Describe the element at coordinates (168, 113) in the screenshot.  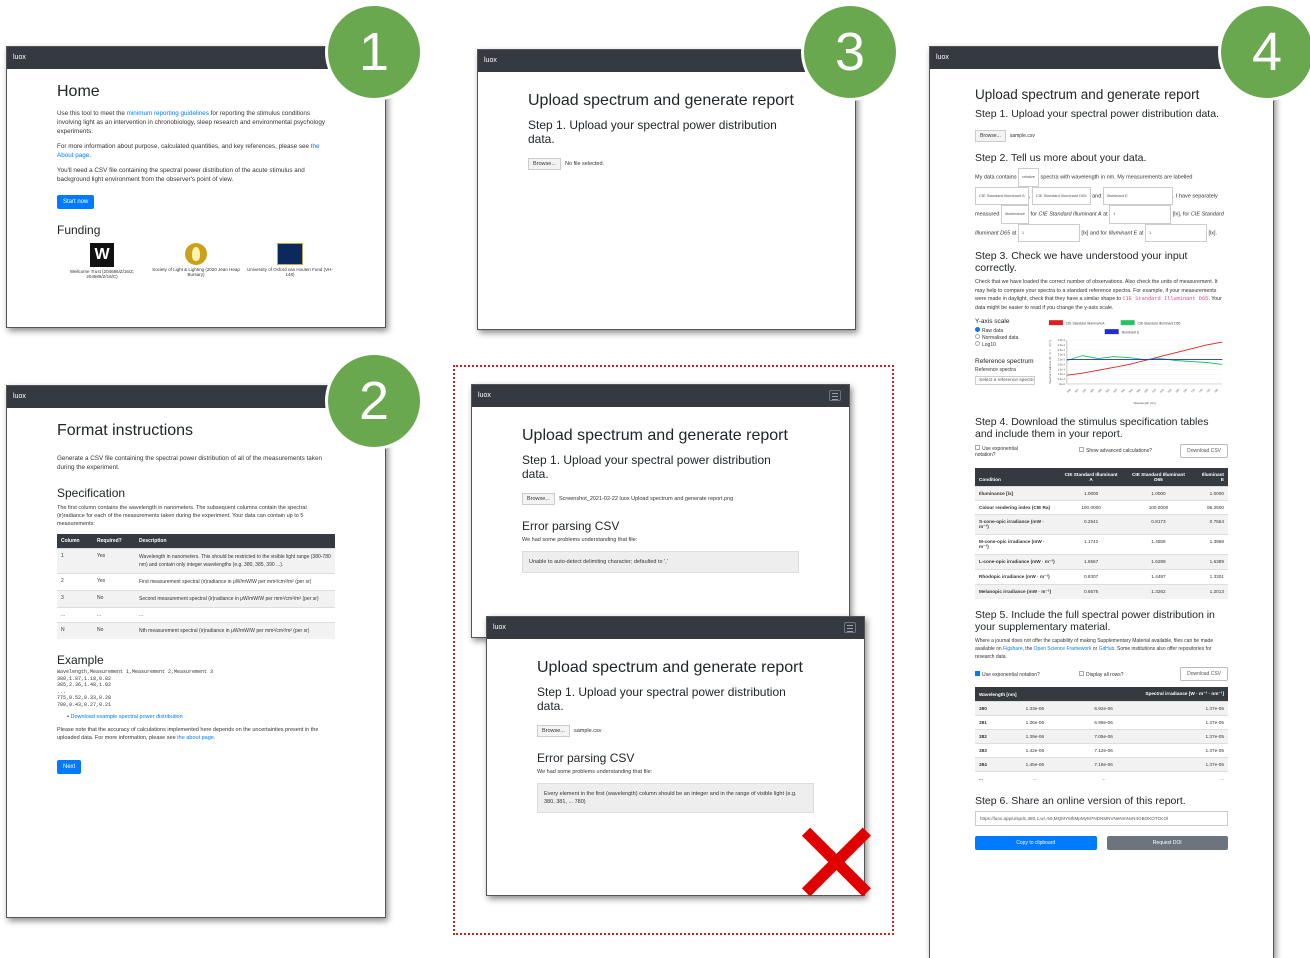
I see `guidelines-link: minimum reporting guidelines` at that location.